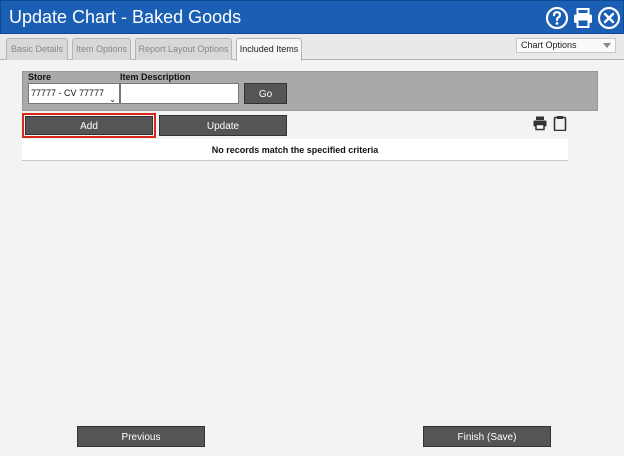 The height and width of the screenshot is (456, 624). I want to click on clipboard-icon, so click(560, 123).